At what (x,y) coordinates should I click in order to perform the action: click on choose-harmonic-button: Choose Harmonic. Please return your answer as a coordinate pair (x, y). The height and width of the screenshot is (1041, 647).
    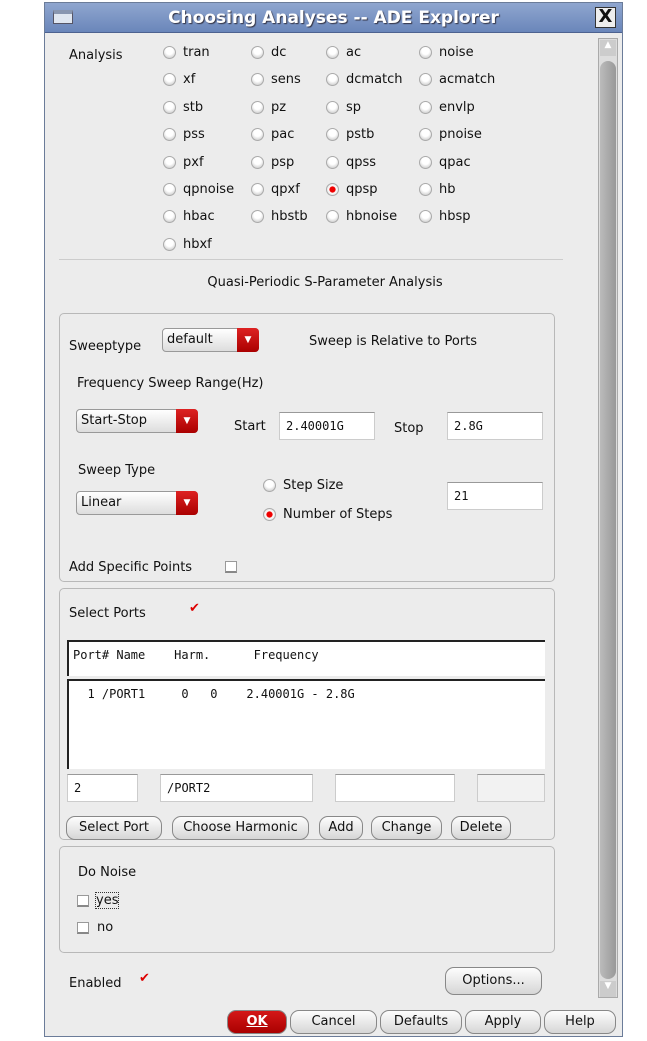
    Looking at the image, I should click on (240, 828).